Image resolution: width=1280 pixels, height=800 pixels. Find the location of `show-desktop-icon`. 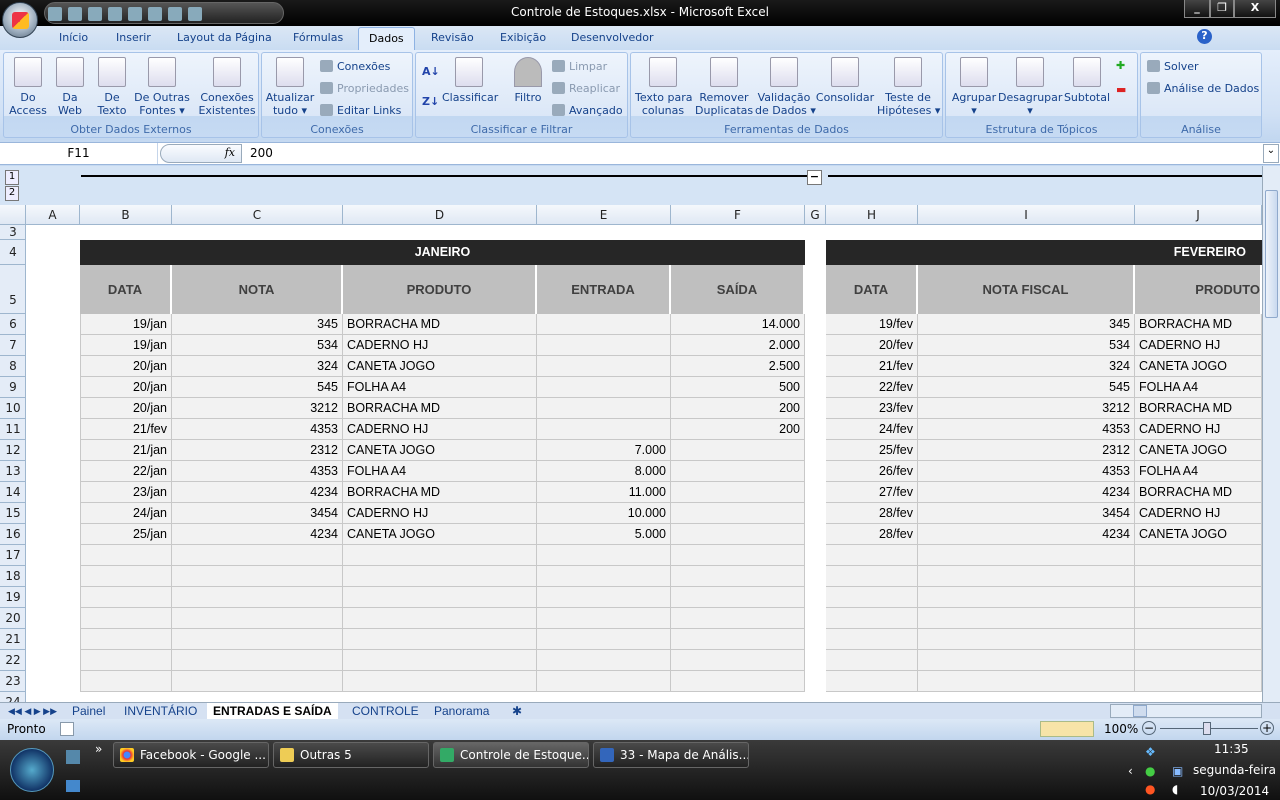

show-desktop-icon is located at coordinates (73, 757).